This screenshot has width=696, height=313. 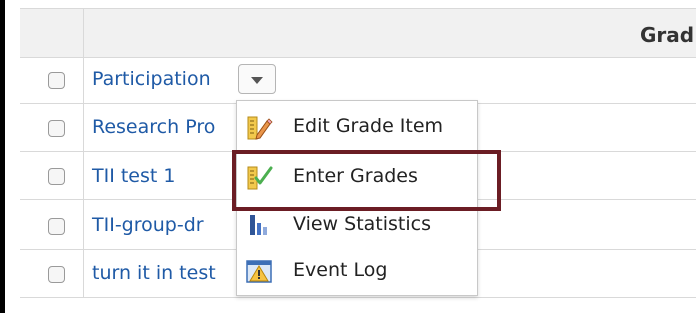 I want to click on grade-item-link: TII-group-dr, so click(x=148, y=225).